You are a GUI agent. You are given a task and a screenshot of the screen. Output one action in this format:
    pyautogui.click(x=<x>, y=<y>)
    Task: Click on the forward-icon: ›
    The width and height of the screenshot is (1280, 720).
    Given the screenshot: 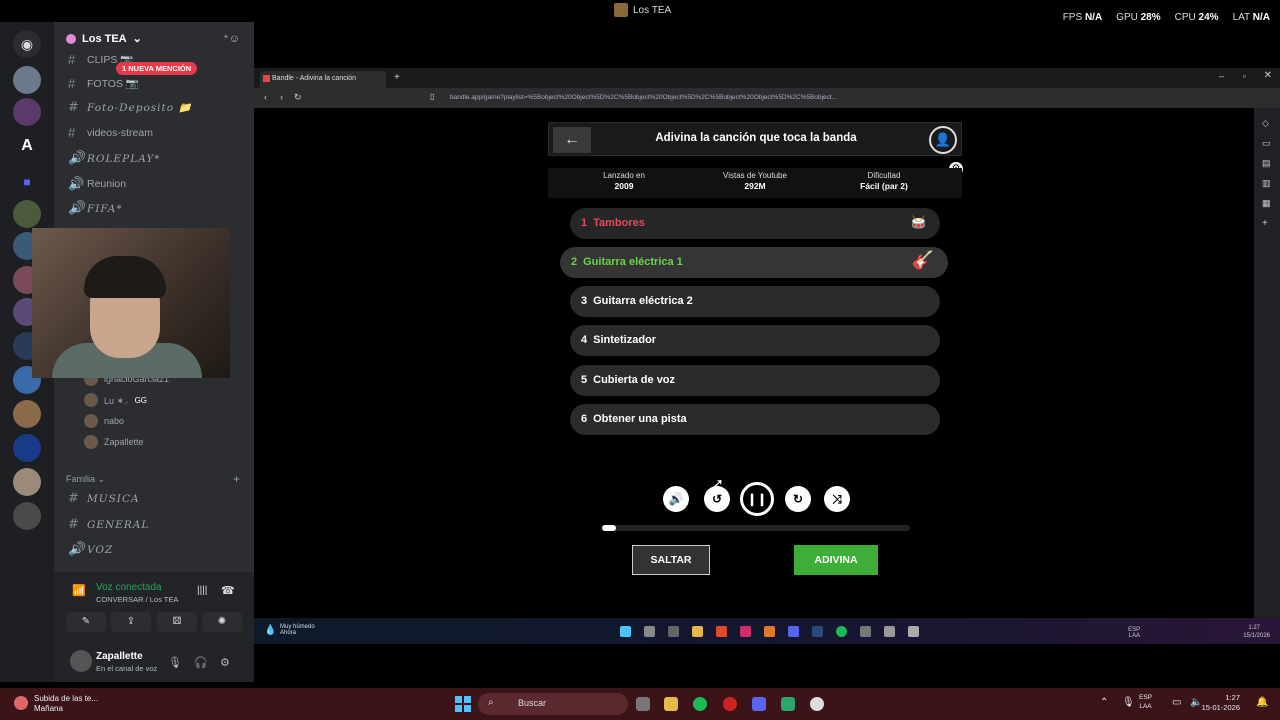 What is the action you would take?
    pyautogui.click(x=281, y=97)
    